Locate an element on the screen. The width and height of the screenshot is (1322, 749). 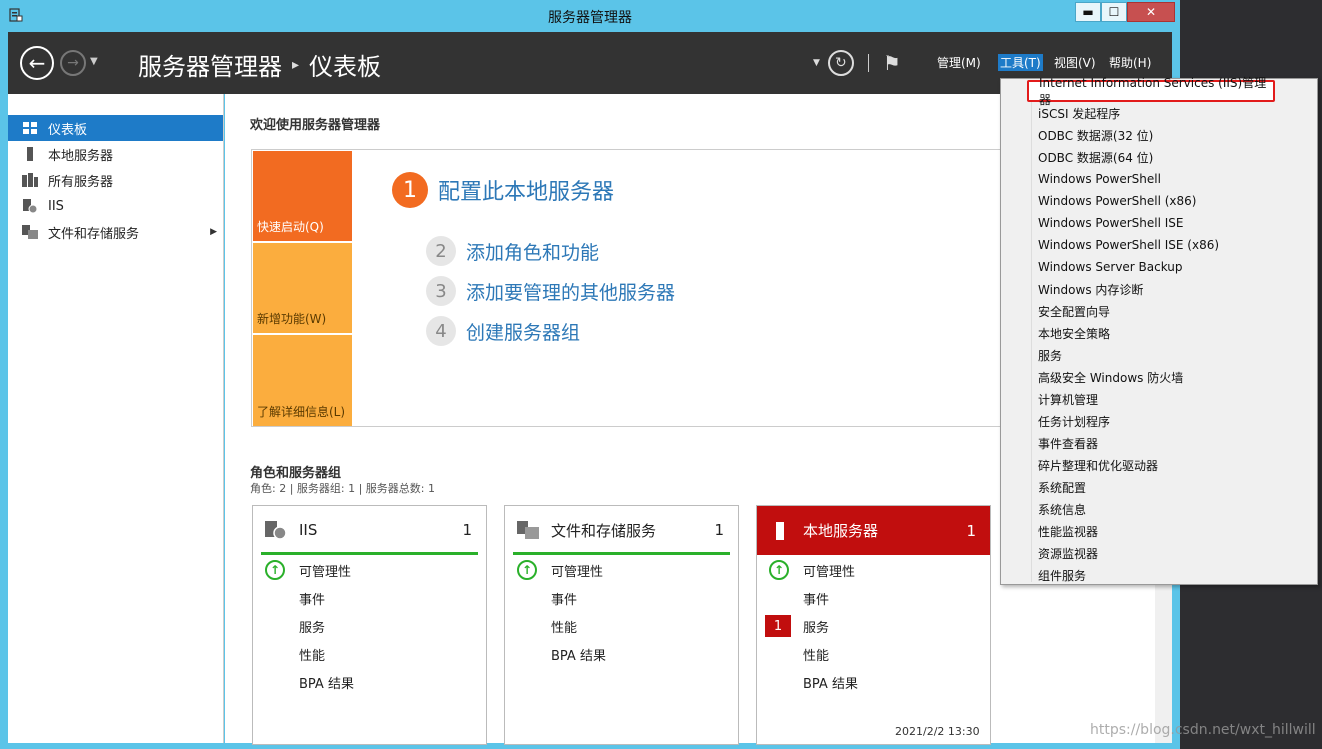
notification-flag-icon: ⚑ is located at coordinates (892, 63).